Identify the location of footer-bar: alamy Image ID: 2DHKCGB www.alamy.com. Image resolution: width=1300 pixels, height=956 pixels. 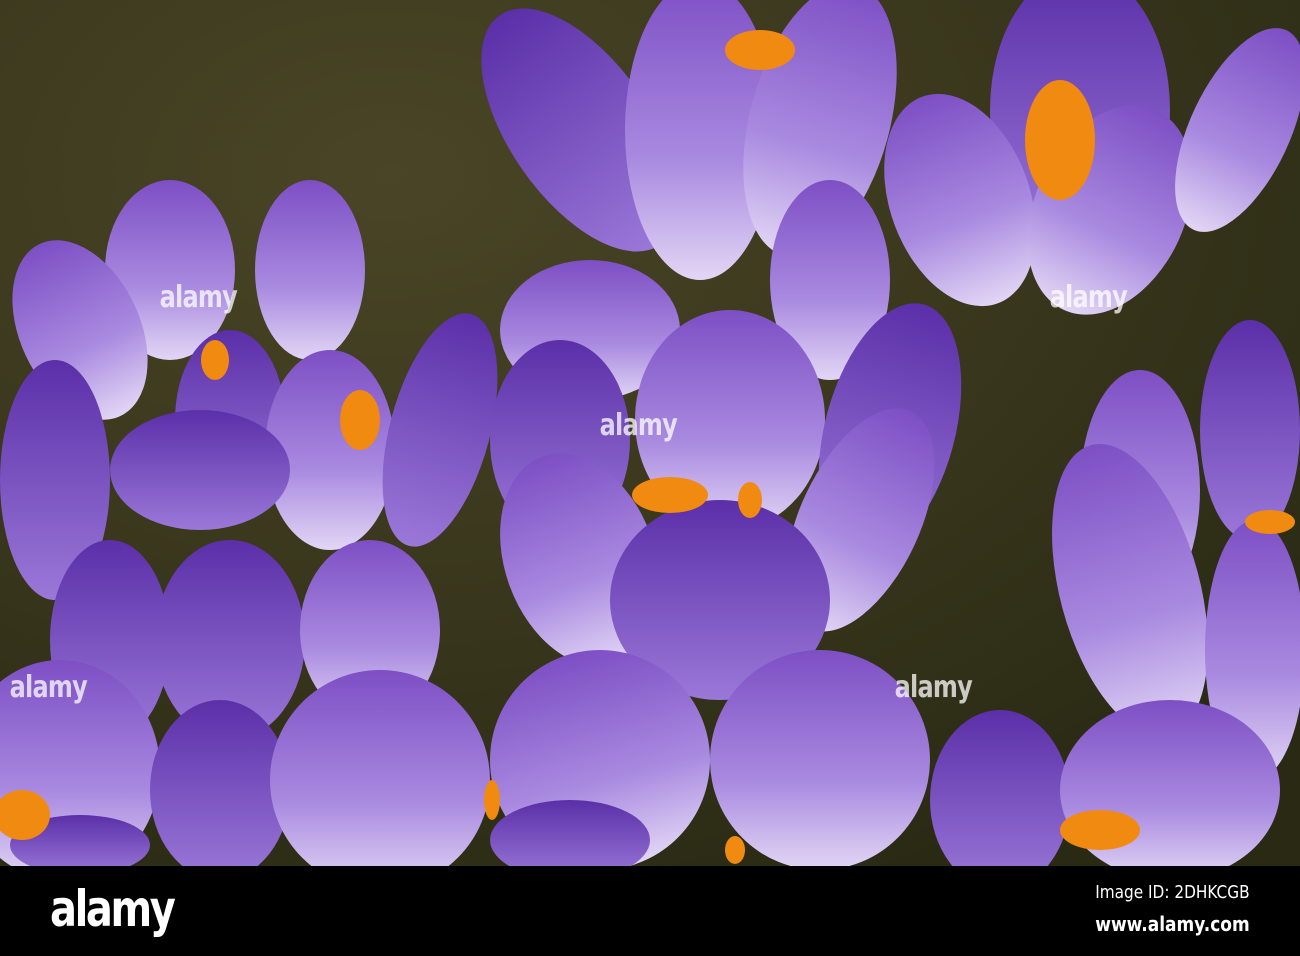
(650, 911).